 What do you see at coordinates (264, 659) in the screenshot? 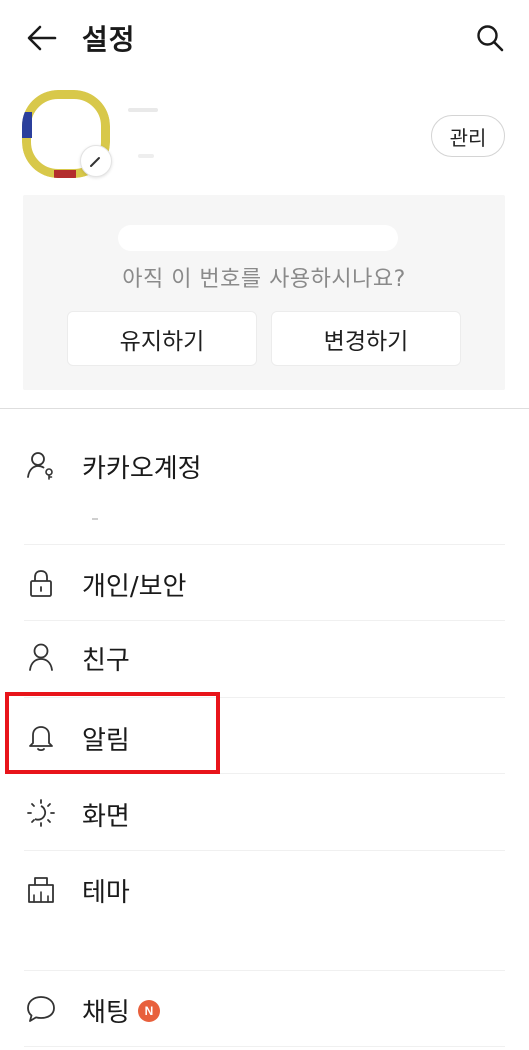
I see `menu-item-friends: 친구` at bounding box center [264, 659].